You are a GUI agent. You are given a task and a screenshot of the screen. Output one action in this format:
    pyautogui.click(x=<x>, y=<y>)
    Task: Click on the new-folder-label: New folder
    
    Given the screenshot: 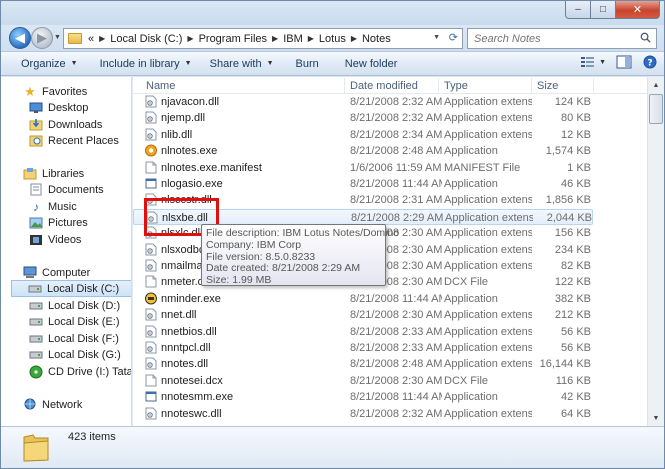 What is the action you would take?
    pyautogui.click(x=371, y=63)
    